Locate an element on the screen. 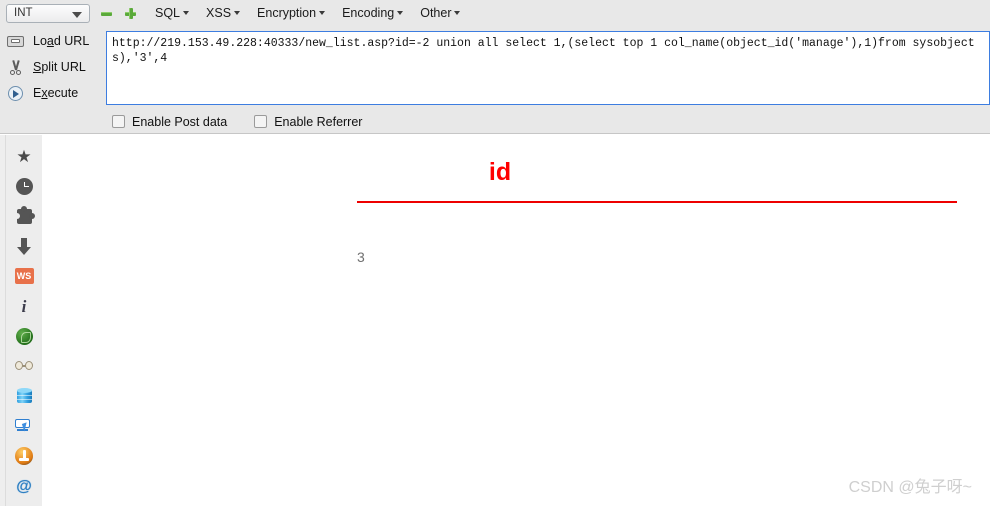  enable-referrer-checkbox is located at coordinates (261, 121).